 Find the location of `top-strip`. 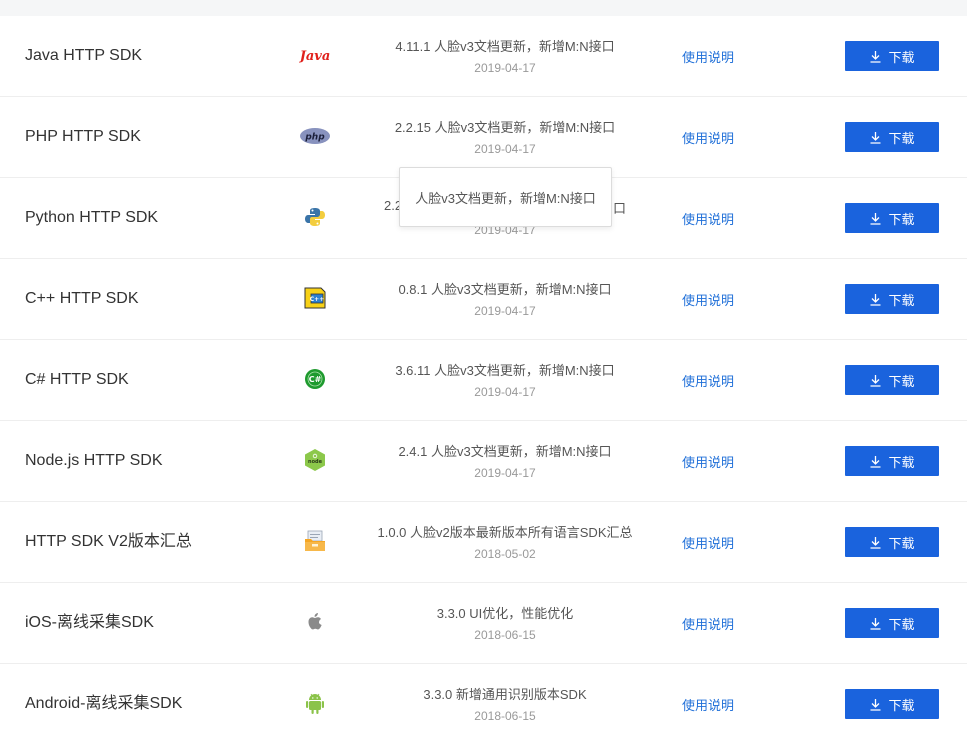

top-strip is located at coordinates (483, 8).